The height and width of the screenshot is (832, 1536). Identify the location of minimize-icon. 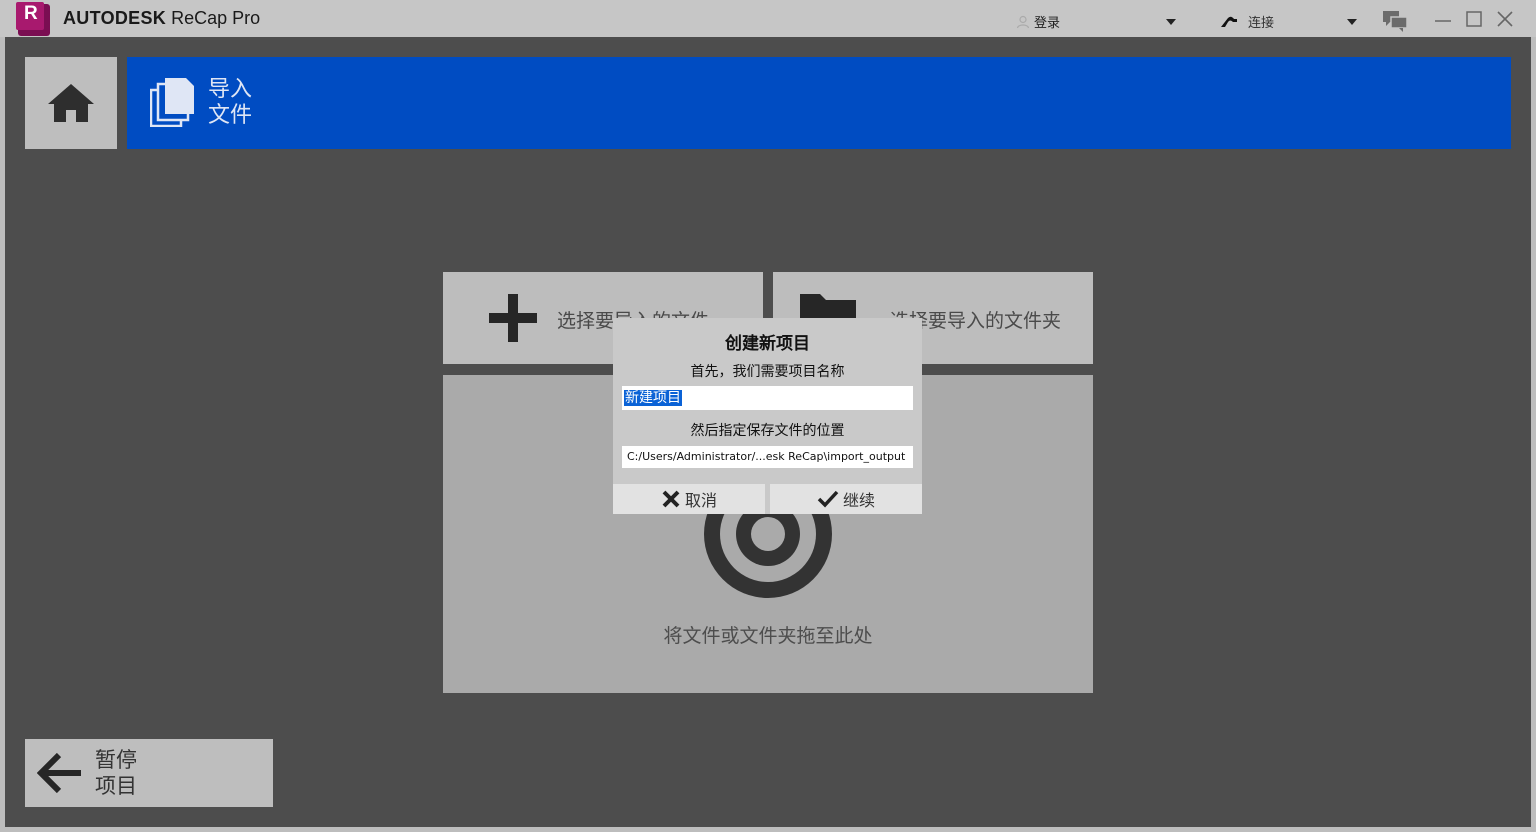
(1443, 19).